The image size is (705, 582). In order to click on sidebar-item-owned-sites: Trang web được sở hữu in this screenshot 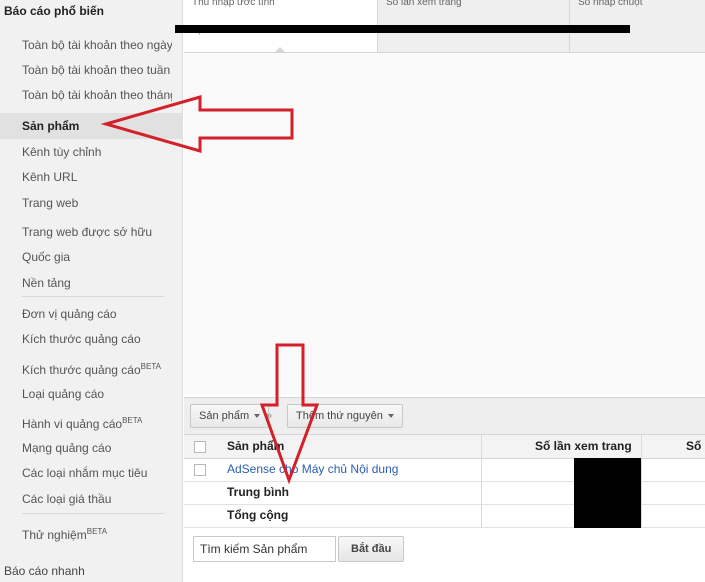, I will do `click(97, 232)`.